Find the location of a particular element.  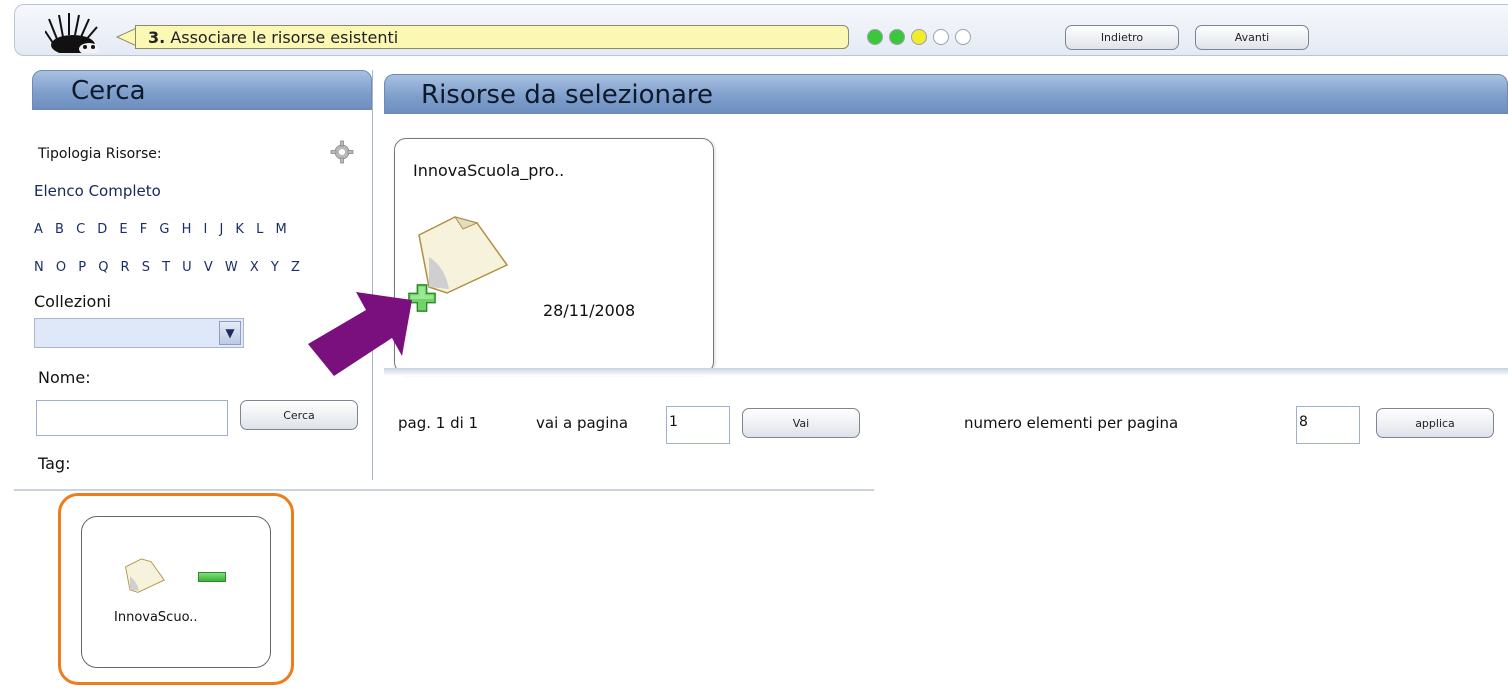

name-input is located at coordinates (132, 418).